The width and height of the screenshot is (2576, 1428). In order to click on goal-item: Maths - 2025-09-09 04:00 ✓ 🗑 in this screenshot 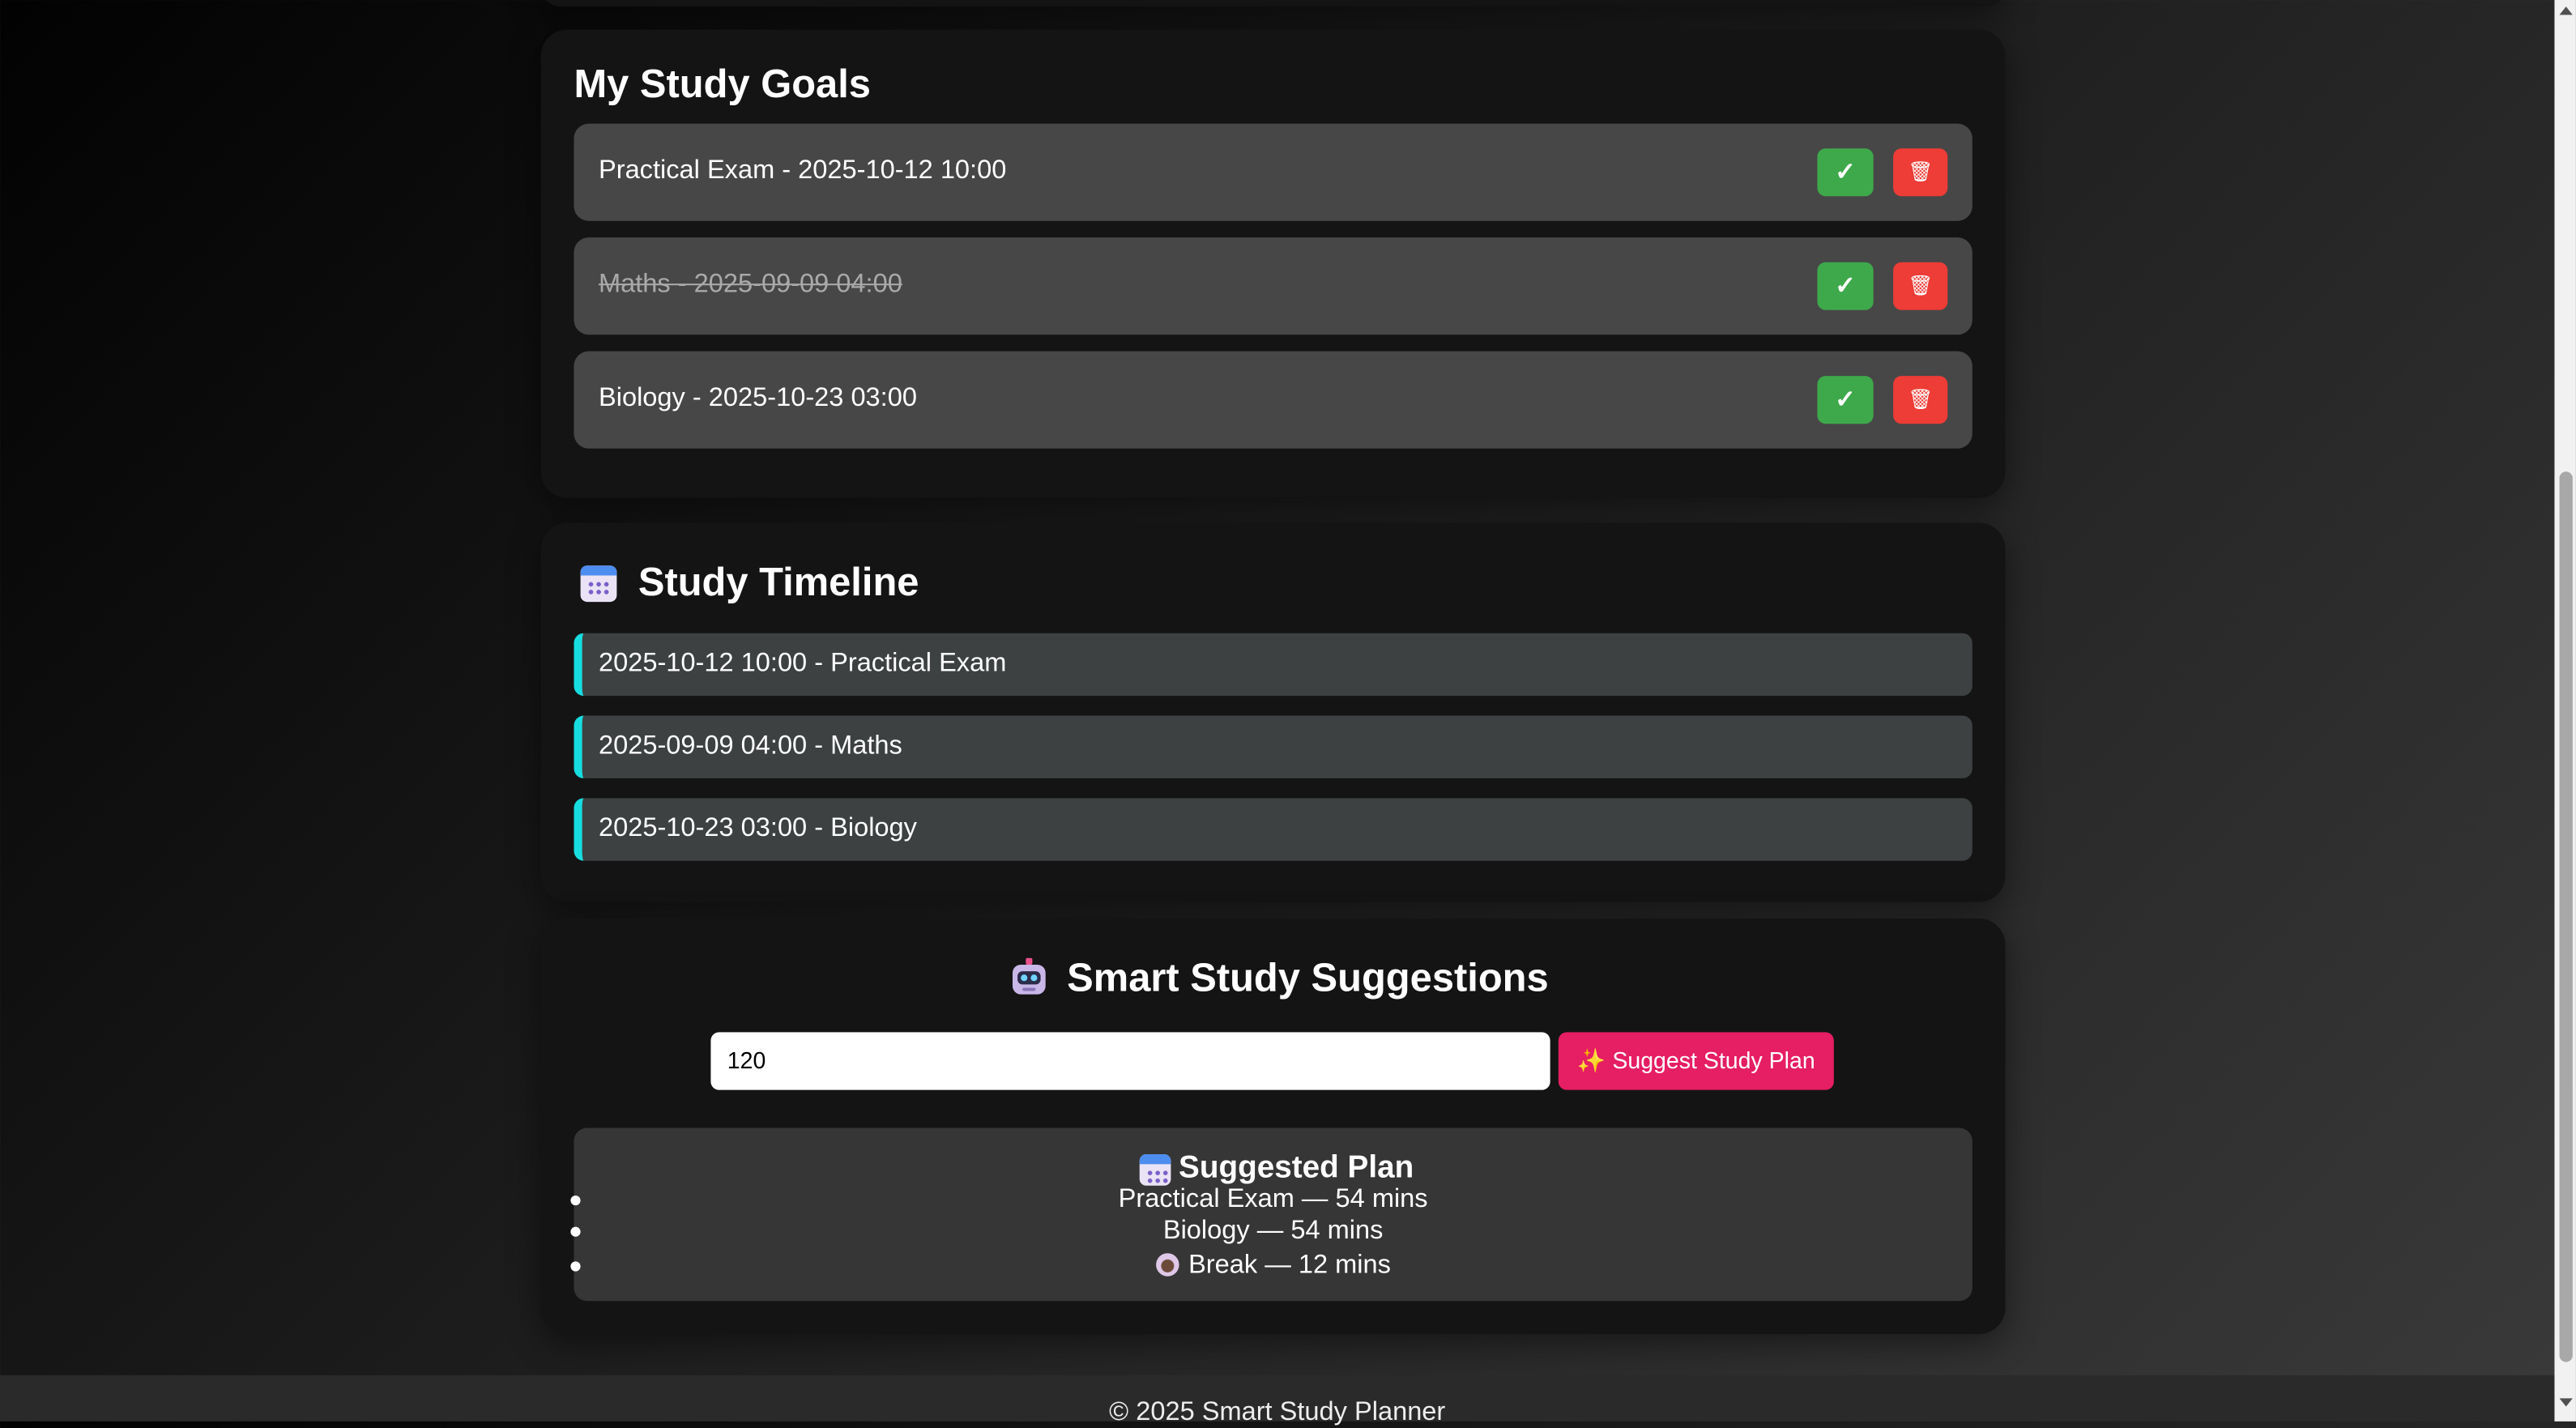, I will do `click(1273, 286)`.